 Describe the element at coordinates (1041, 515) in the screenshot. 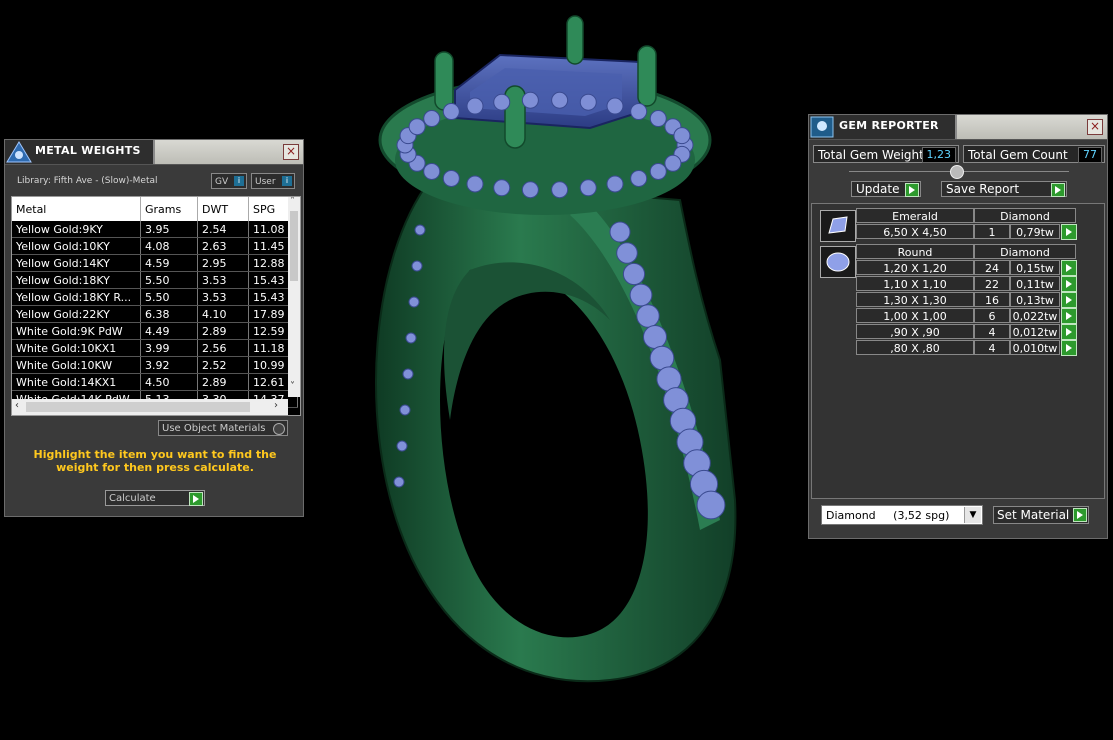

I see `set-material-button: Set Material` at that location.